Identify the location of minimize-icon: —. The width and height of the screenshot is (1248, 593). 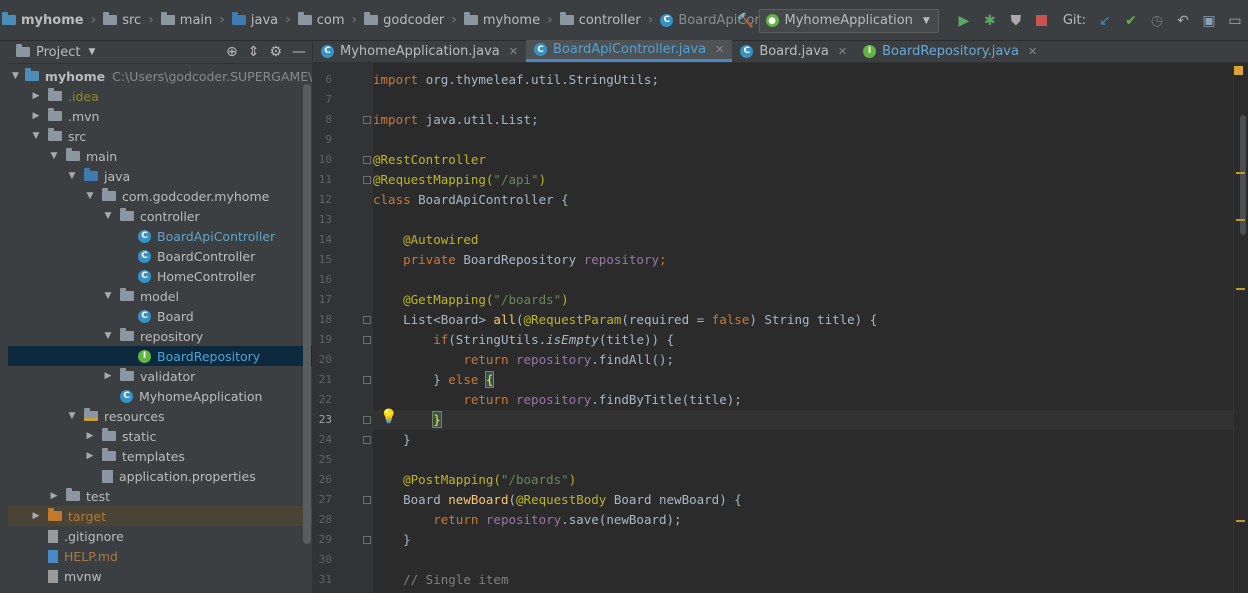
(299, 52).